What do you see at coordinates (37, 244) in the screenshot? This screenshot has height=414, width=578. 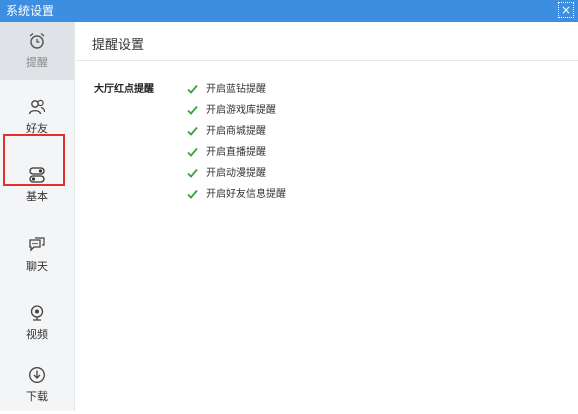 I see `chat-bubble-icon` at bounding box center [37, 244].